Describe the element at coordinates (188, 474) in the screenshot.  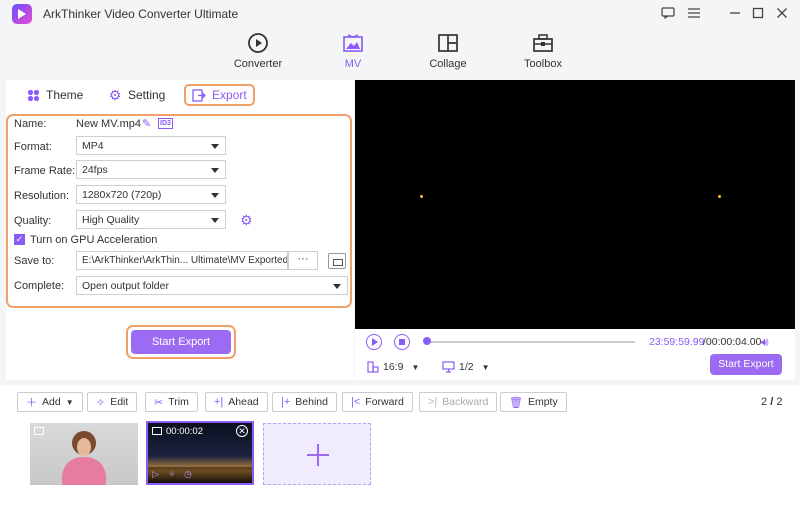
I see `clock-icon: ◷` at that location.